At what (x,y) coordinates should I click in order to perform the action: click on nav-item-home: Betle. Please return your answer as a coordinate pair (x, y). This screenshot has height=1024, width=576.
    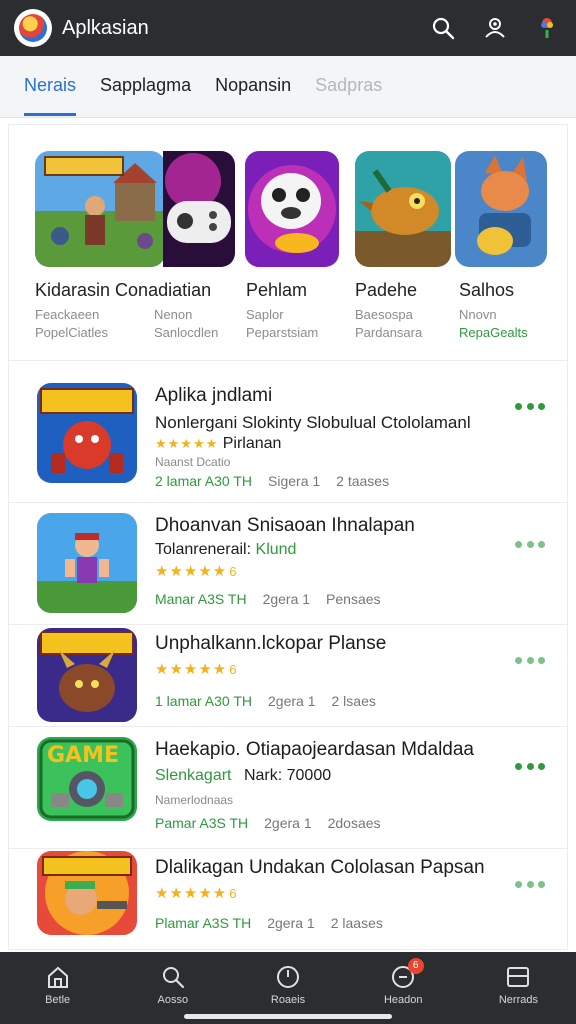
    Looking at the image, I should click on (57, 988).